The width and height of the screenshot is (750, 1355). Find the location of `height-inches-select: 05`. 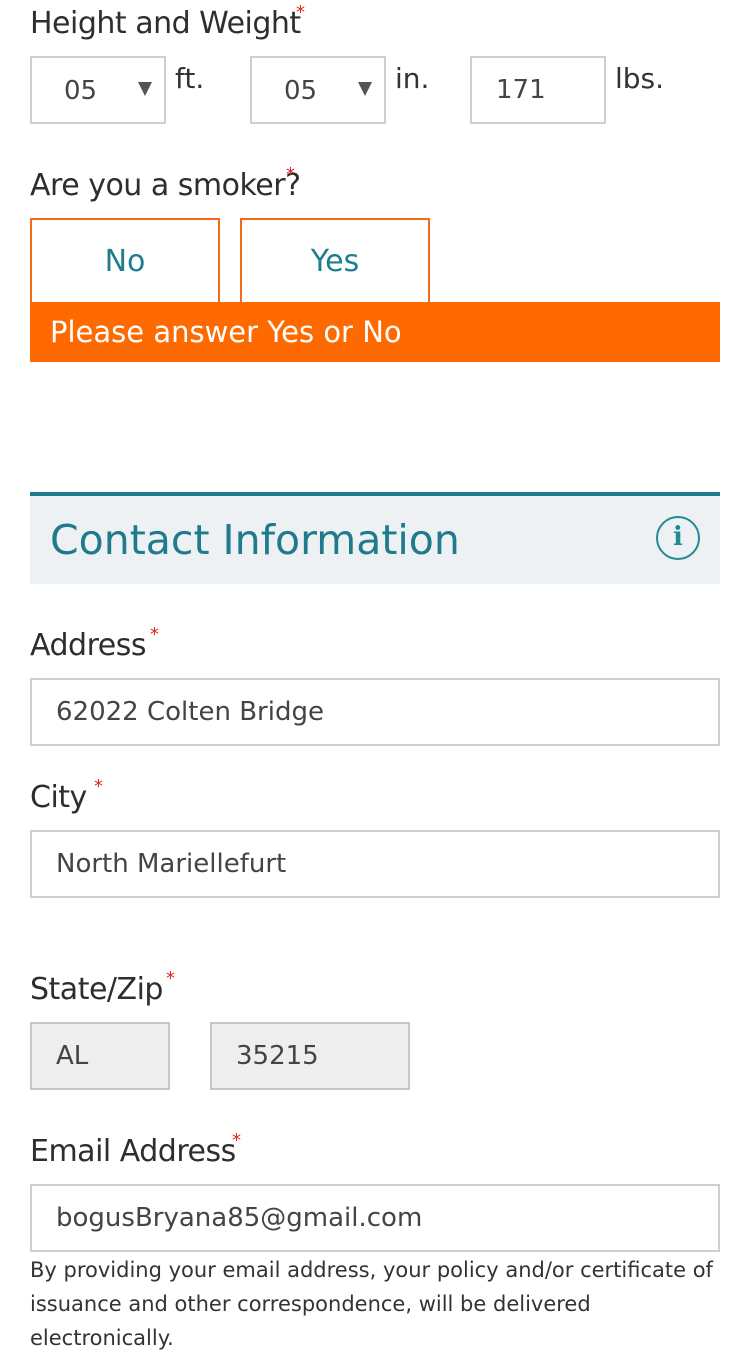

height-inches-select: 05 is located at coordinates (318, 90).